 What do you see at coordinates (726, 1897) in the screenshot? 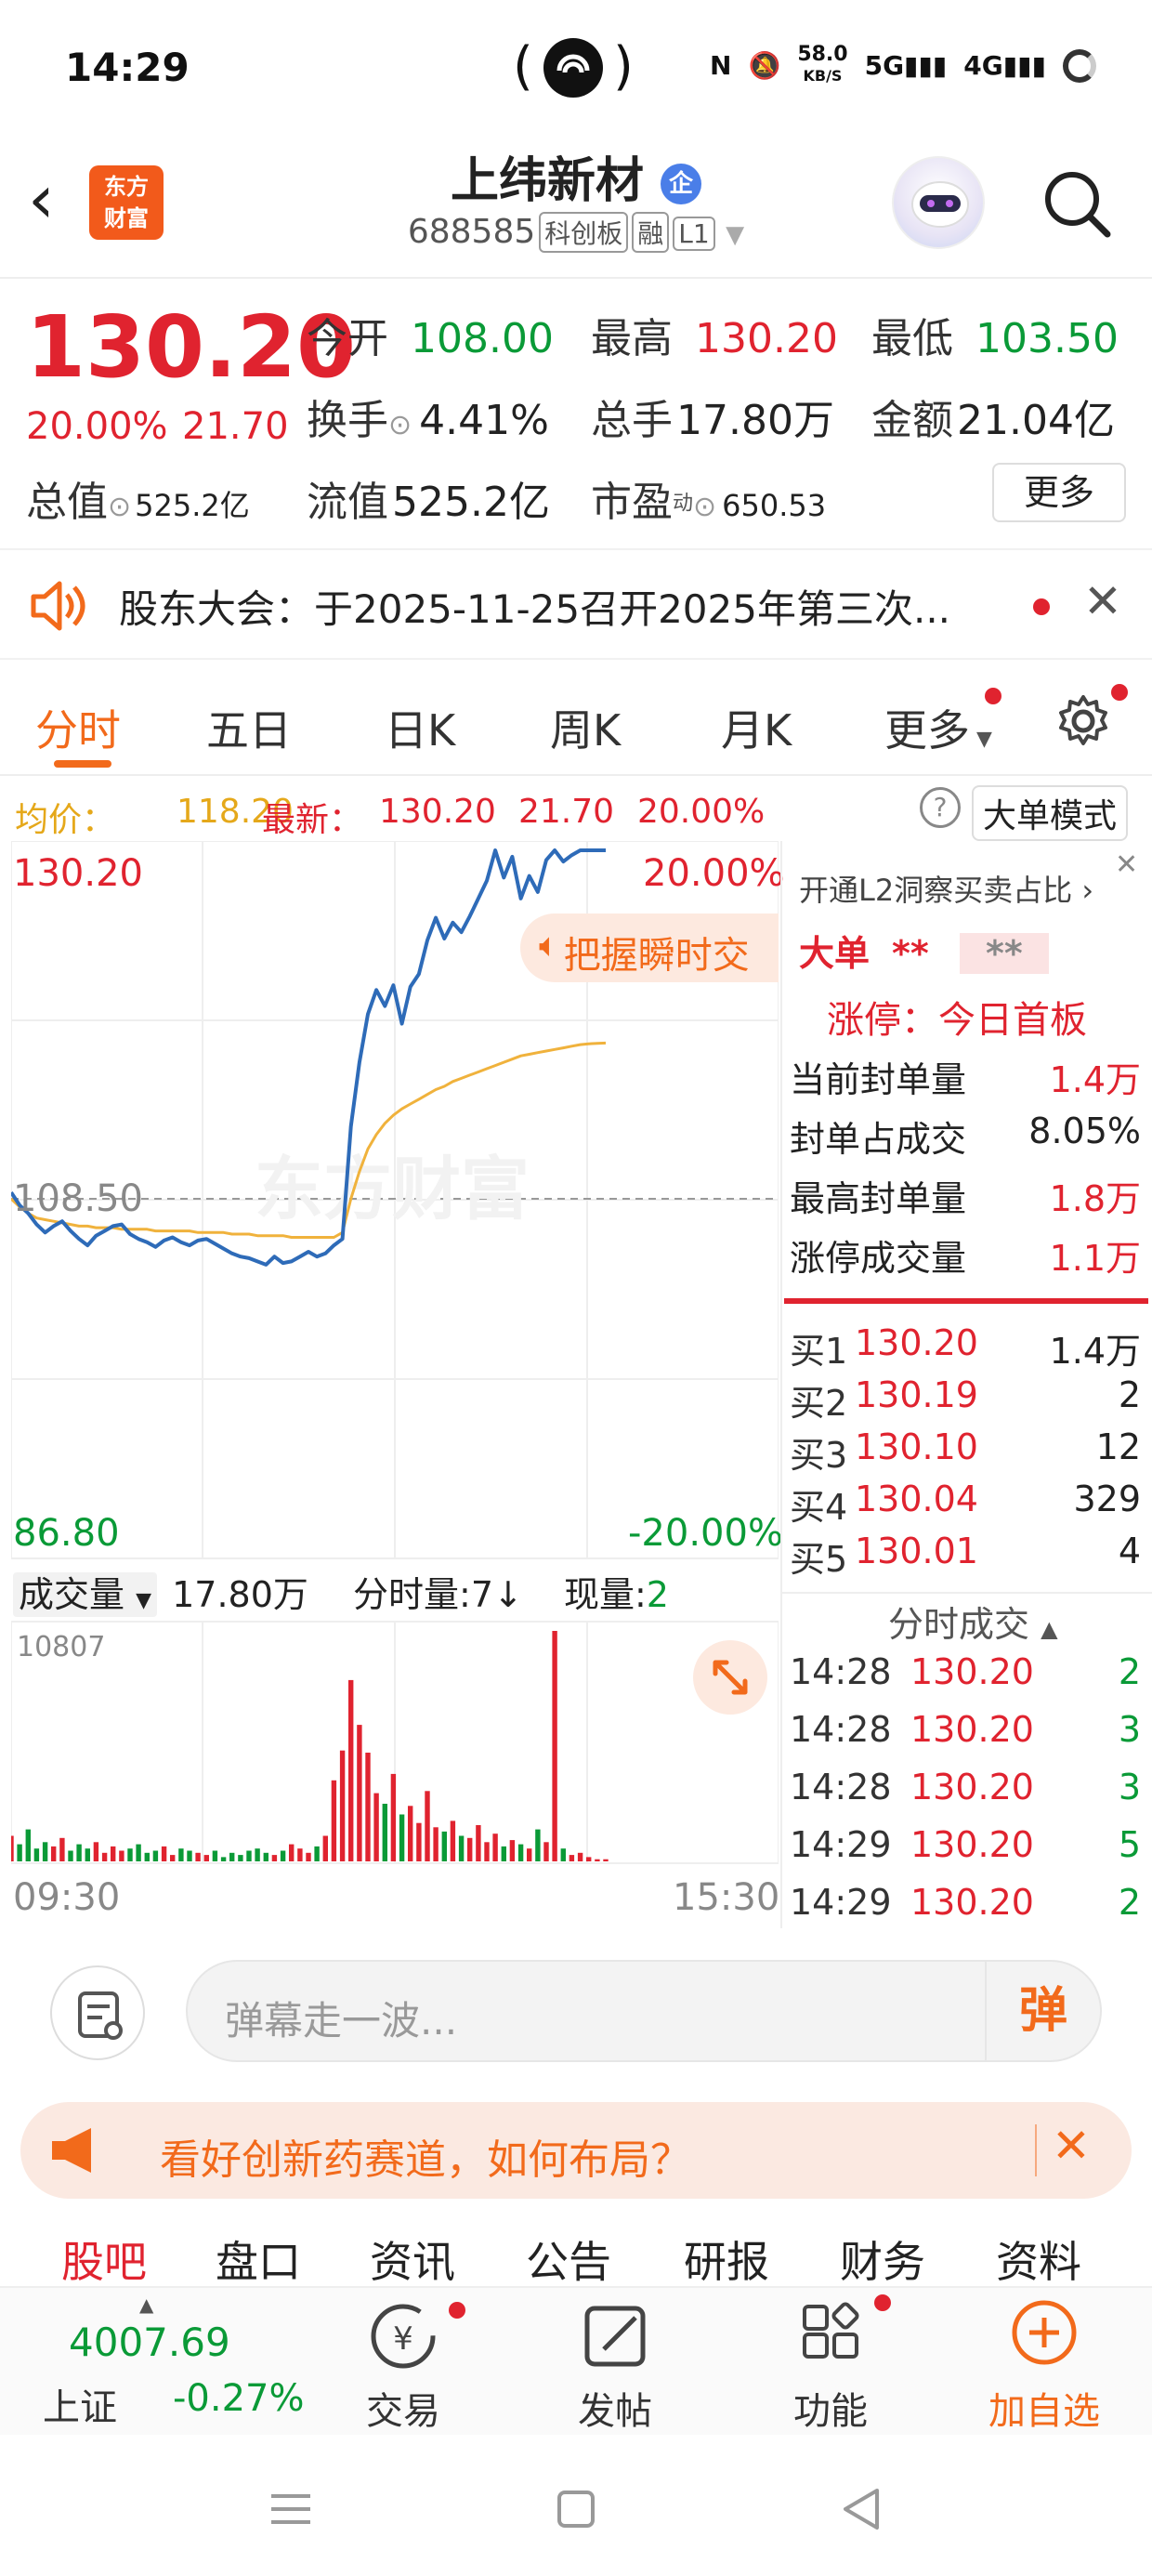
I see `x-end-label: 15:30` at bounding box center [726, 1897].